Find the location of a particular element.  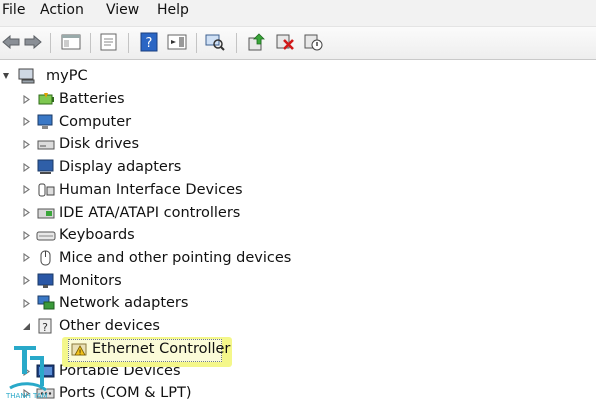

update-driver-button is located at coordinates (257, 42).